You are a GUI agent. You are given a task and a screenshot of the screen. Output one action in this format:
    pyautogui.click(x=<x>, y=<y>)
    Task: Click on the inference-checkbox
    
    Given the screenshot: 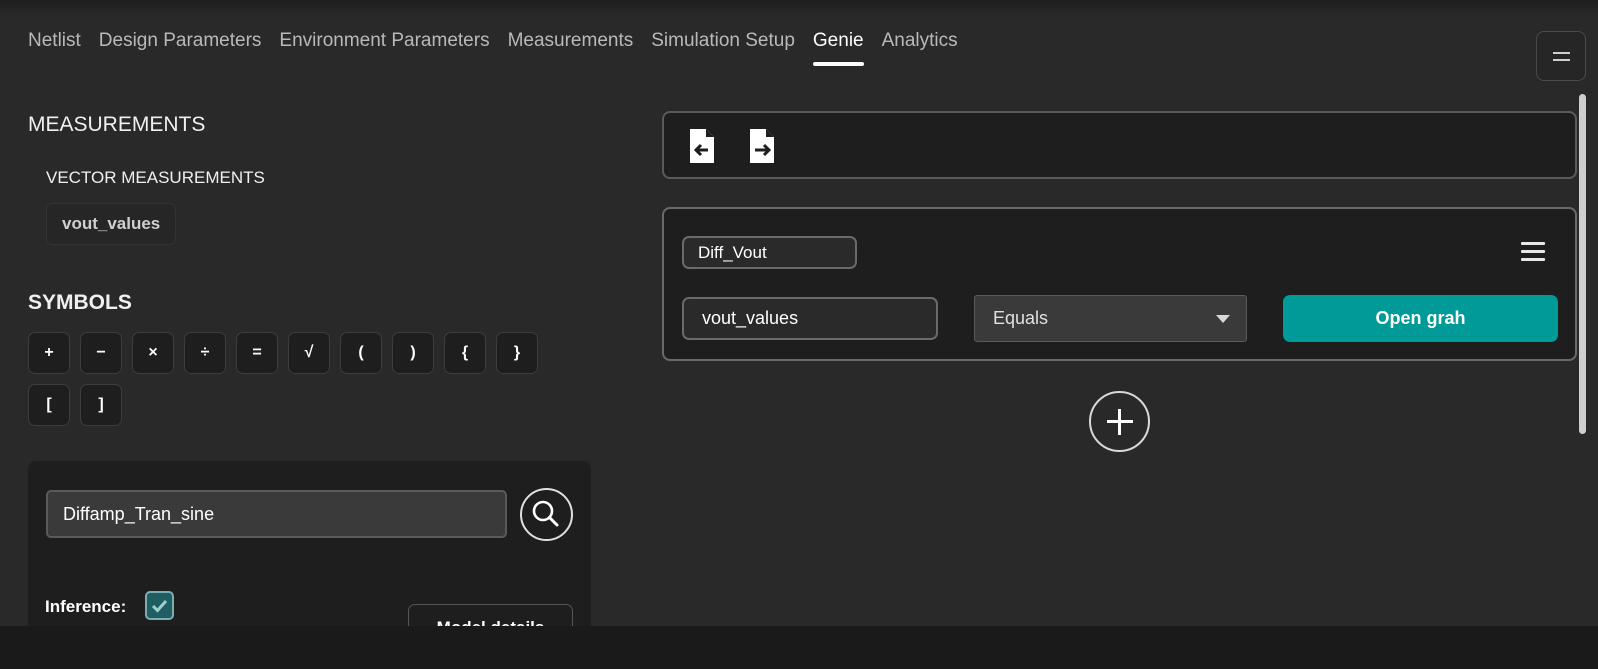 What is the action you would take?
    pyautogui.click(x=159, y=605)
    